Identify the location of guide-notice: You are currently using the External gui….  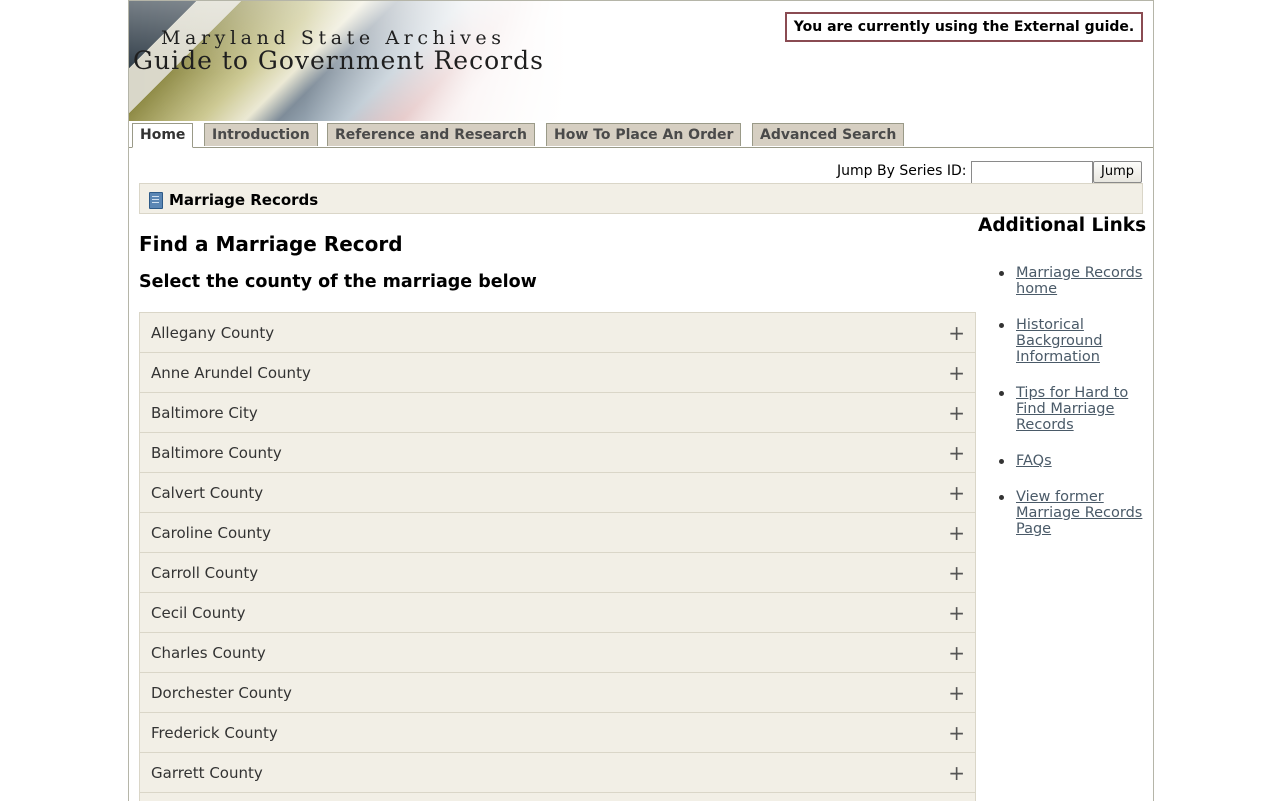
(964, 27).